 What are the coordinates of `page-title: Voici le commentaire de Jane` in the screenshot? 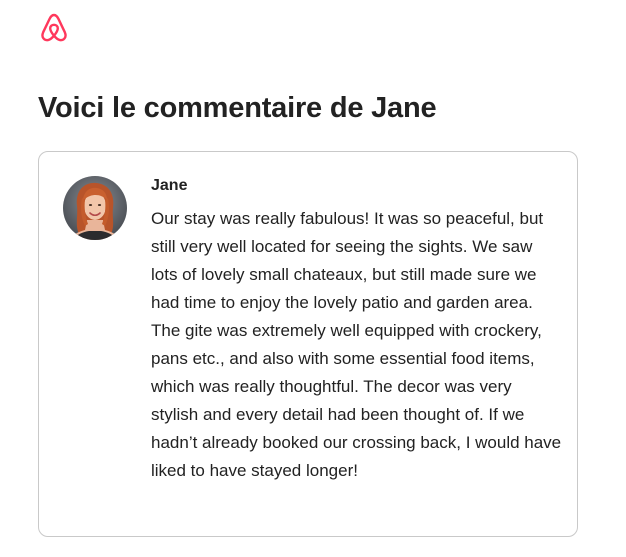 It's located at (237, 108).